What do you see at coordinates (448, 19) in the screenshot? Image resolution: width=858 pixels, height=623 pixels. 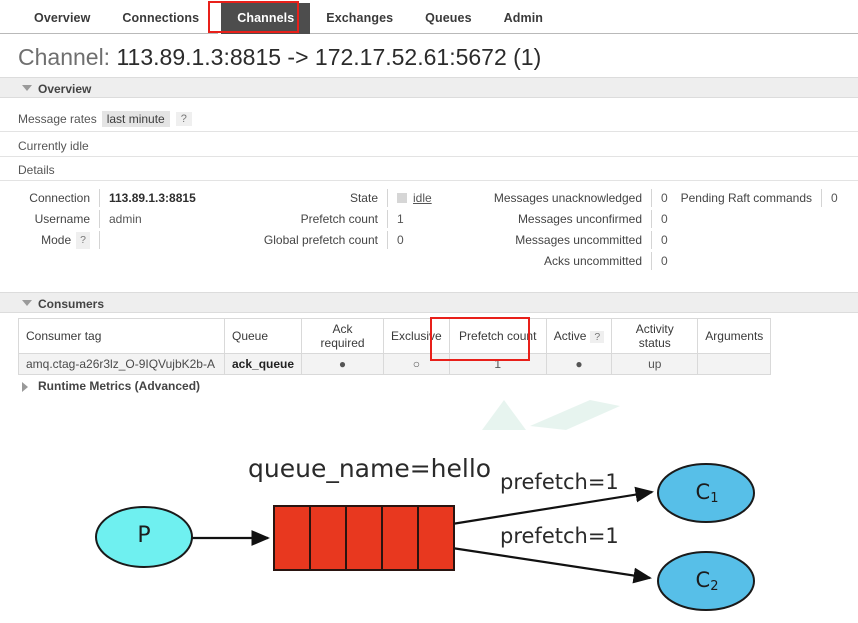 I see `nav-tab-queues: Queues` at bounding box center [448, 19].